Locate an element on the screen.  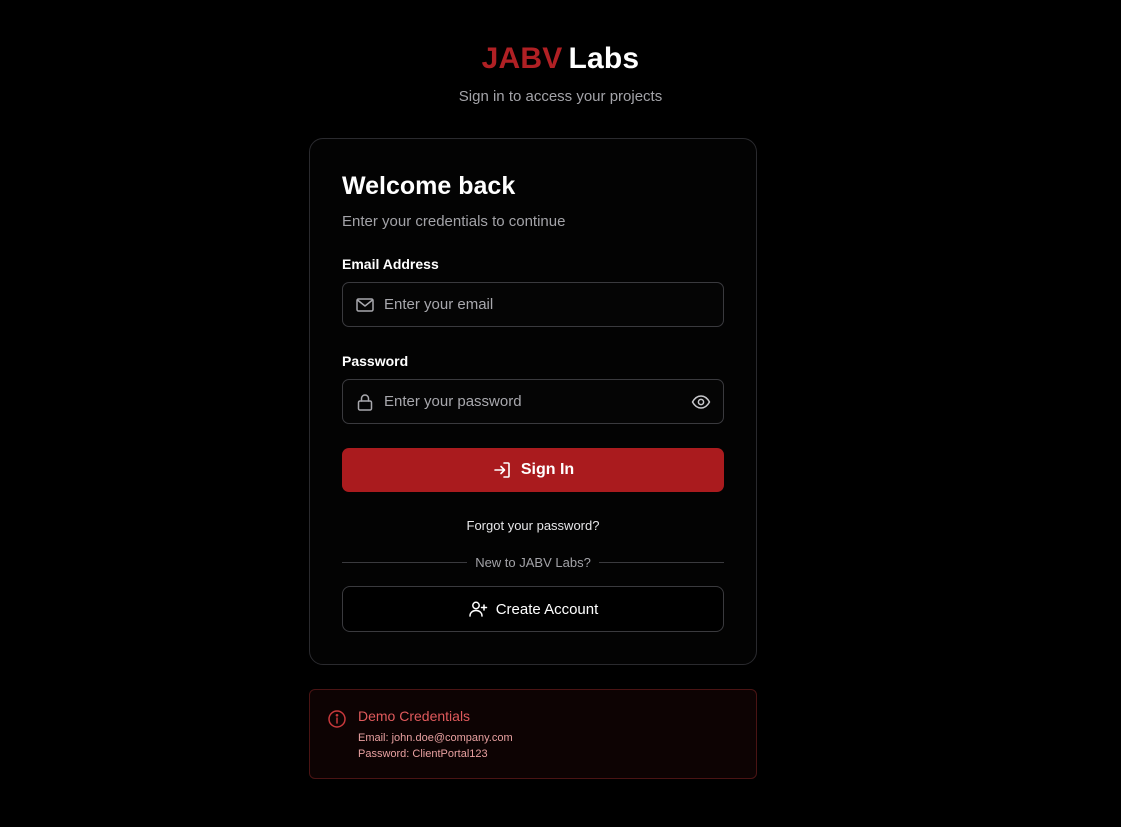
card-title: Welcome back is located at coordinates (429, 186).